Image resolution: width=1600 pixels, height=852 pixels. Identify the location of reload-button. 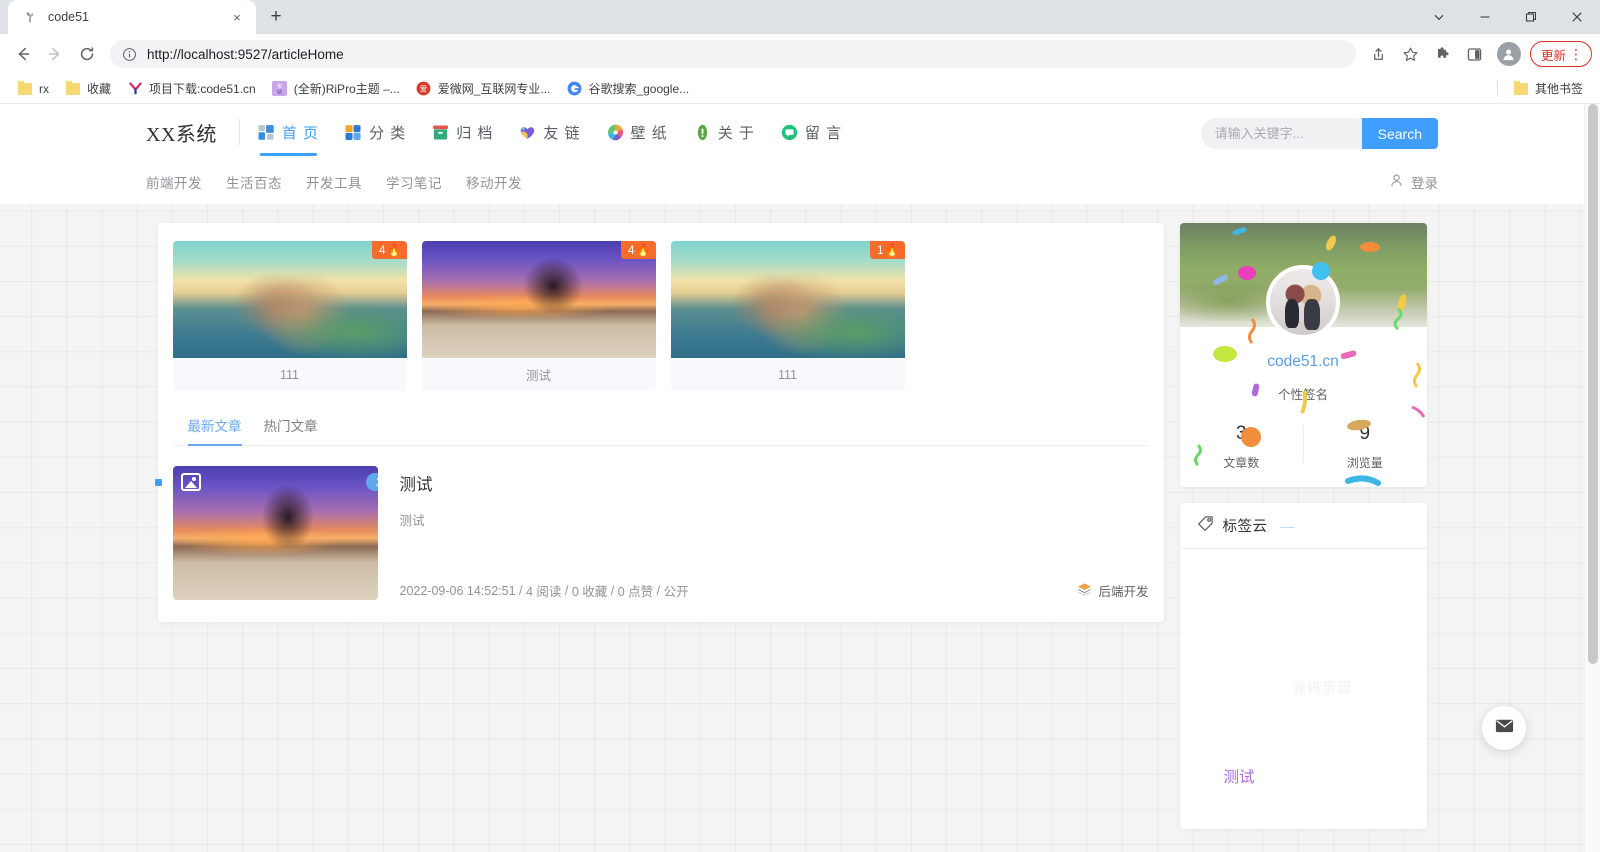
(87, 54).